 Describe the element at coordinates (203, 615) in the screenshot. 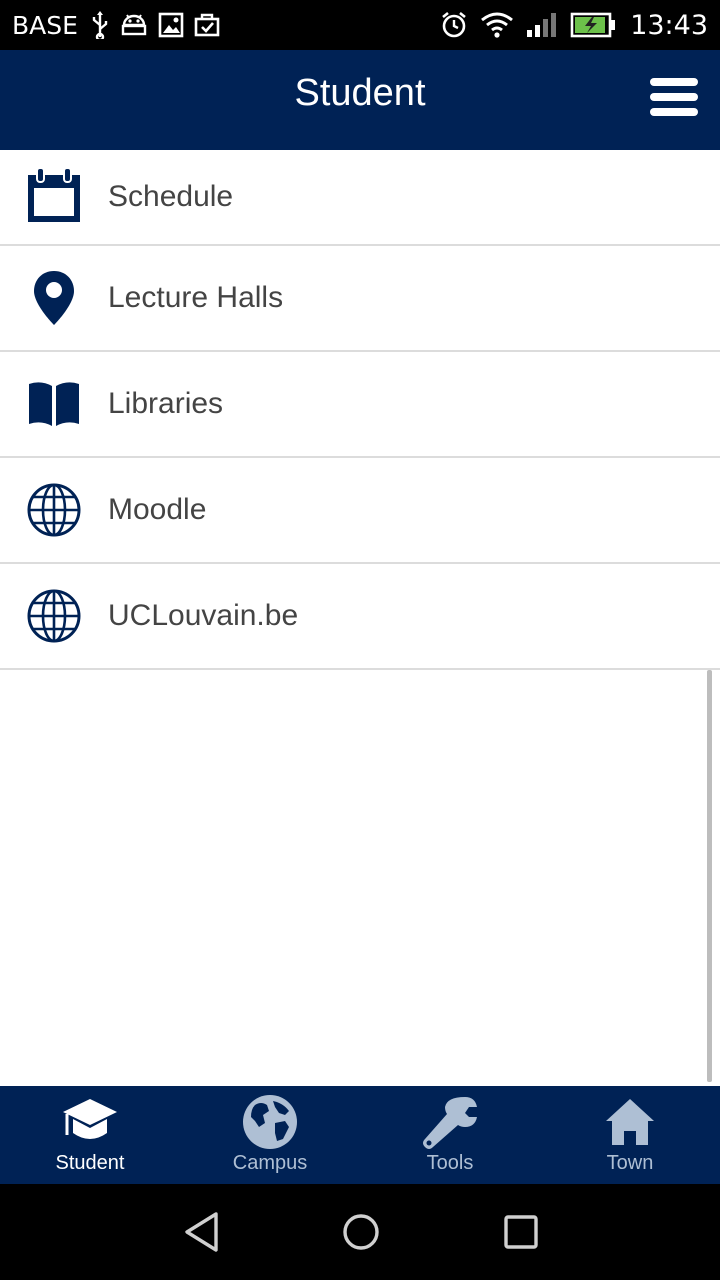

I see `list-item-label: UCLouvain.be` at that location.